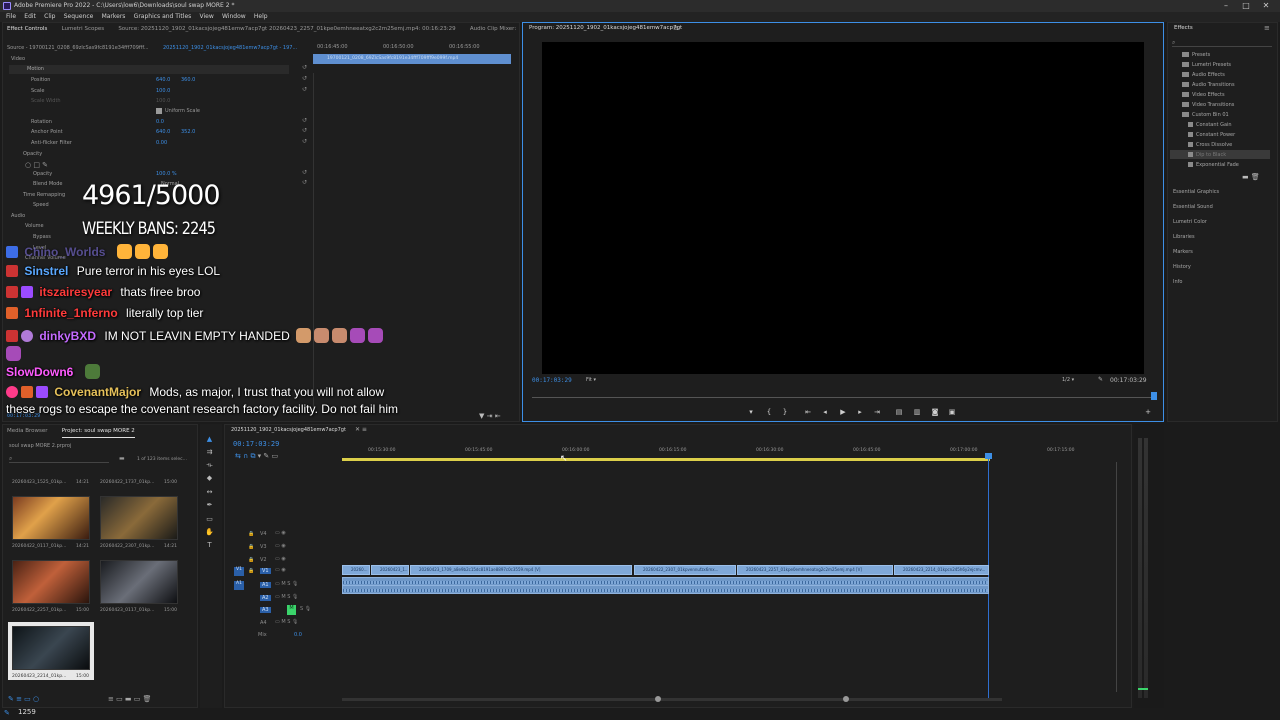  What do you see at coordinates (209, 465) in the screenshot?
I see `ripple-edit-tool-icon: ⟛` at bounding box center [209, 465].